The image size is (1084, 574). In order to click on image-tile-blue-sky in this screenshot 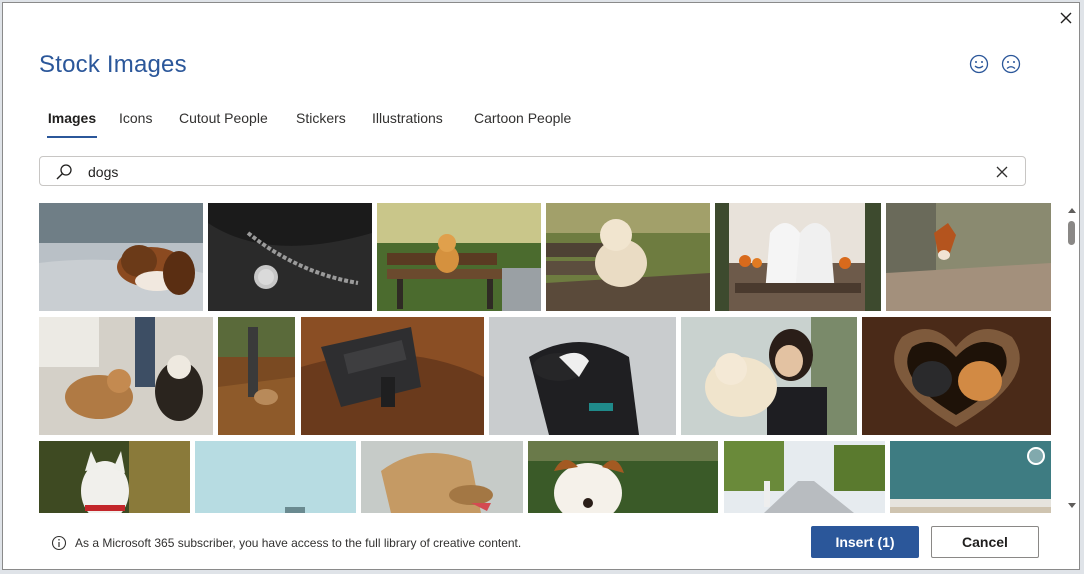, I will do `click(275, 477)`.